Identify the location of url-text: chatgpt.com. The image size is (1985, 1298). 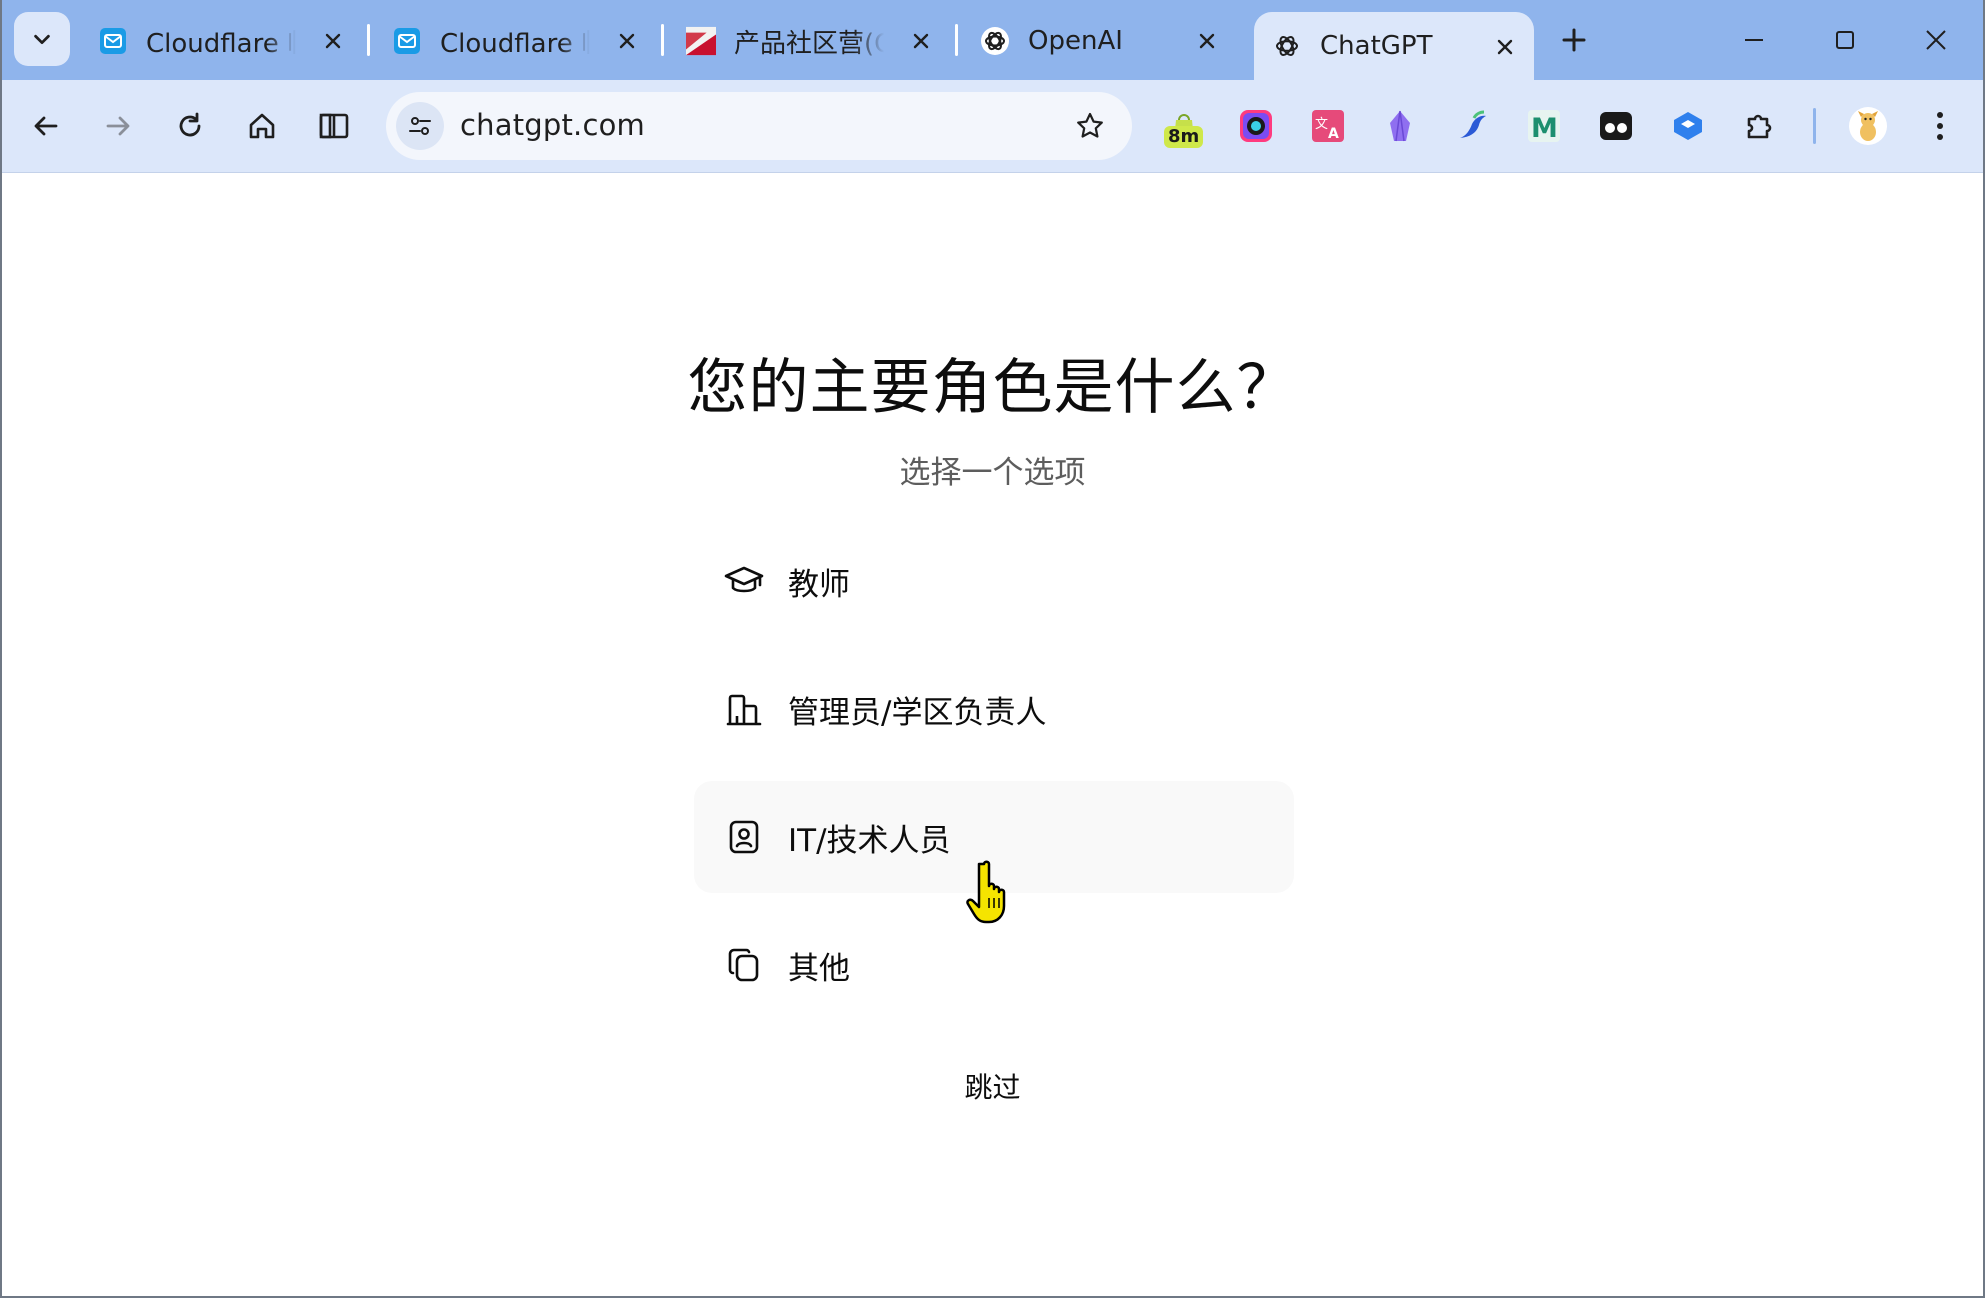
(552, 125).